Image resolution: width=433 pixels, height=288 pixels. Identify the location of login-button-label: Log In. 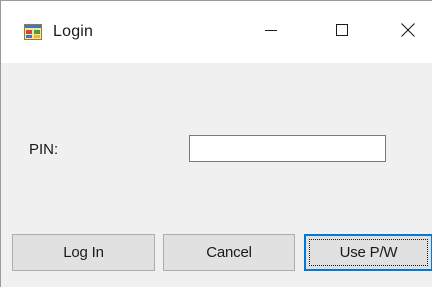
(83, 252).